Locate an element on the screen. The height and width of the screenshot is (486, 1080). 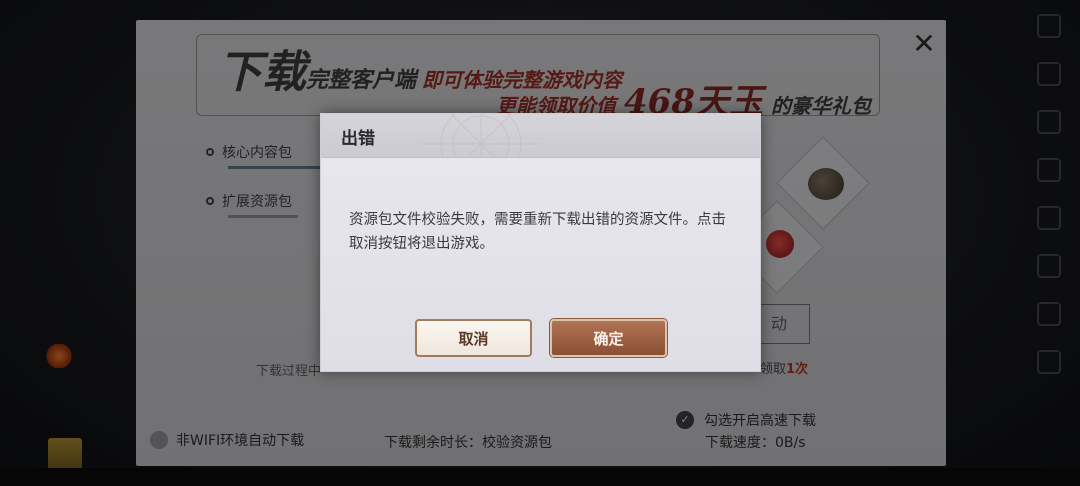
confirm-button-label: 确定 is located at coordinates (608, 339).